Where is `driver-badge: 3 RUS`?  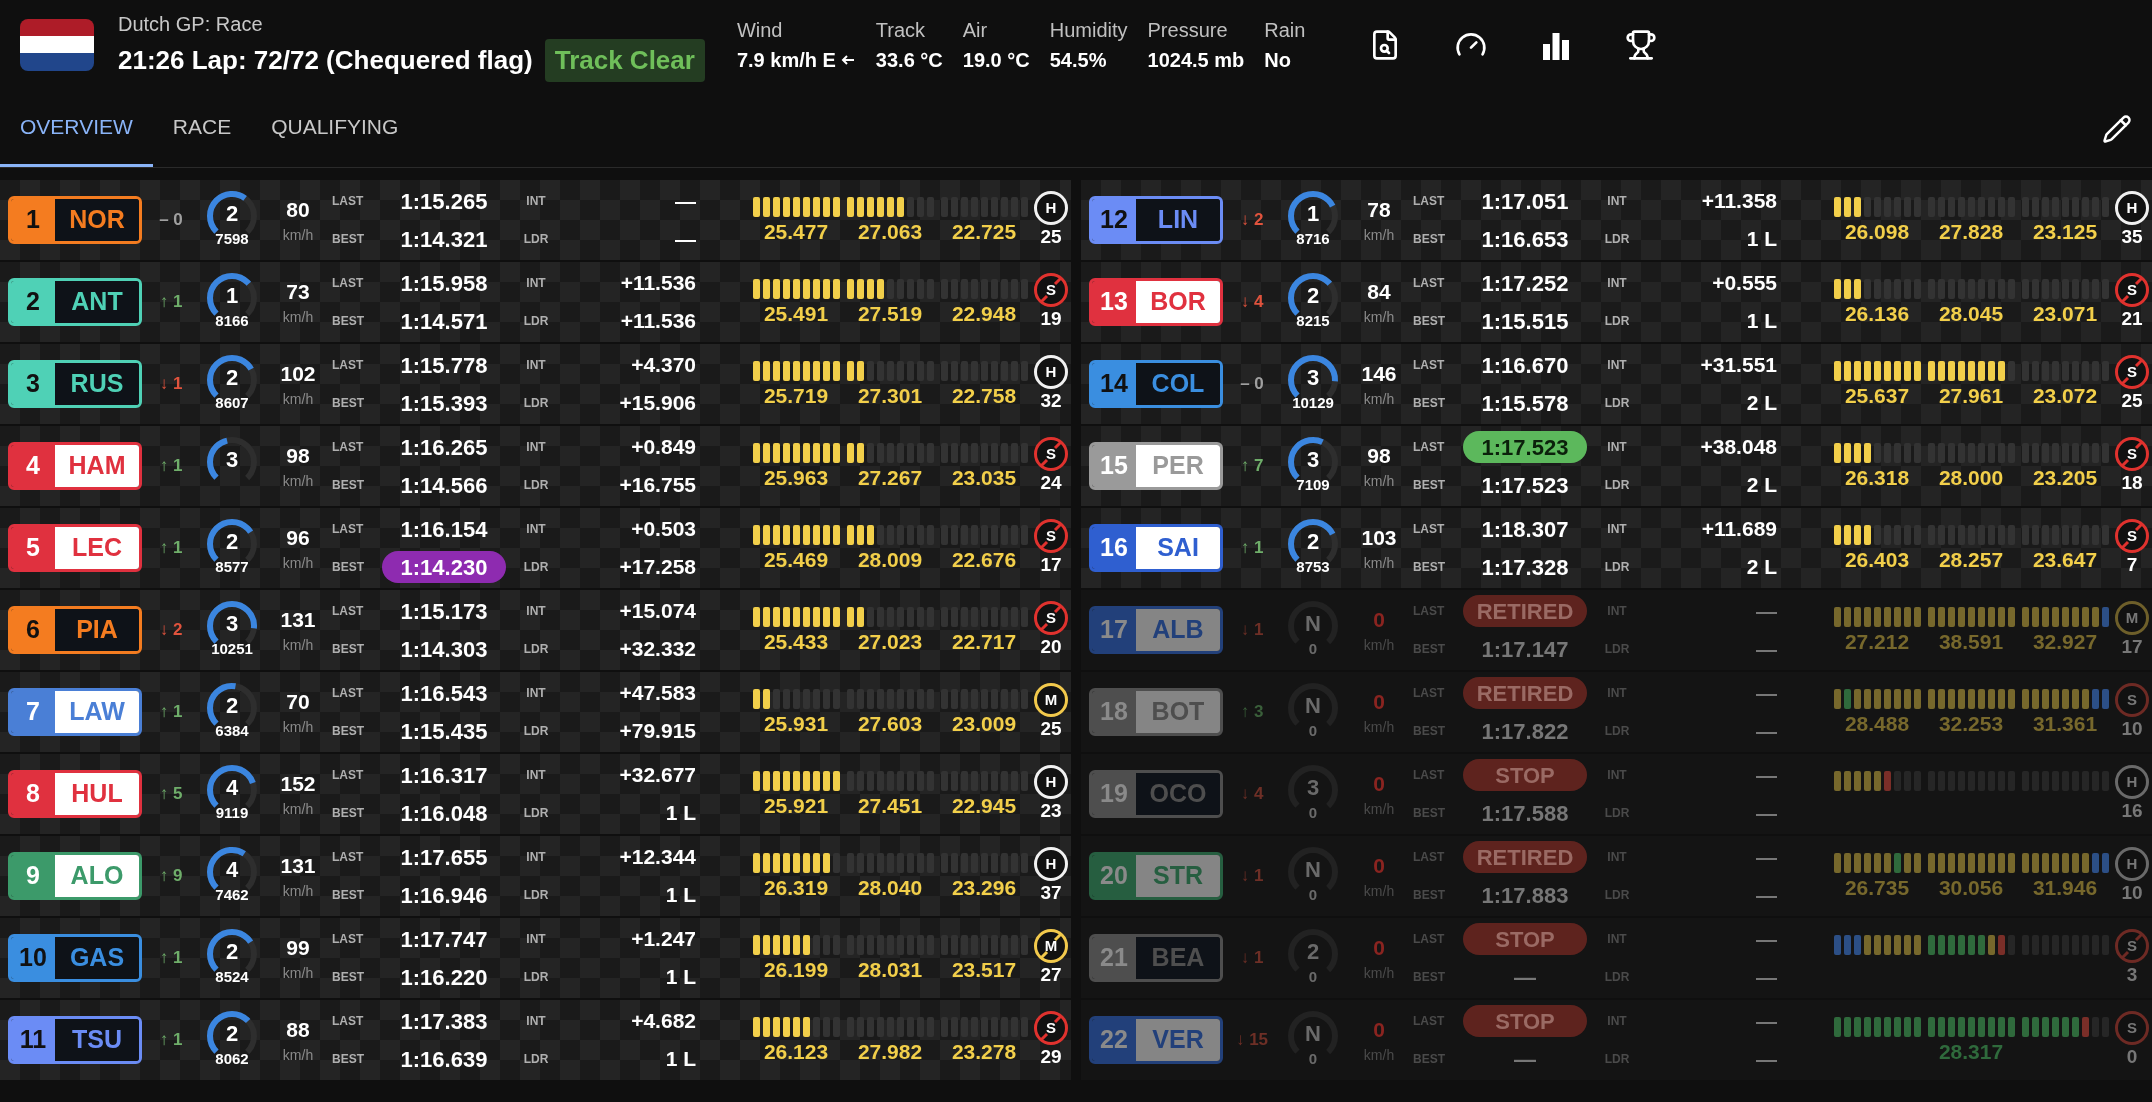
driver-badge: 3 RUS is located at coordinates (75, 384).